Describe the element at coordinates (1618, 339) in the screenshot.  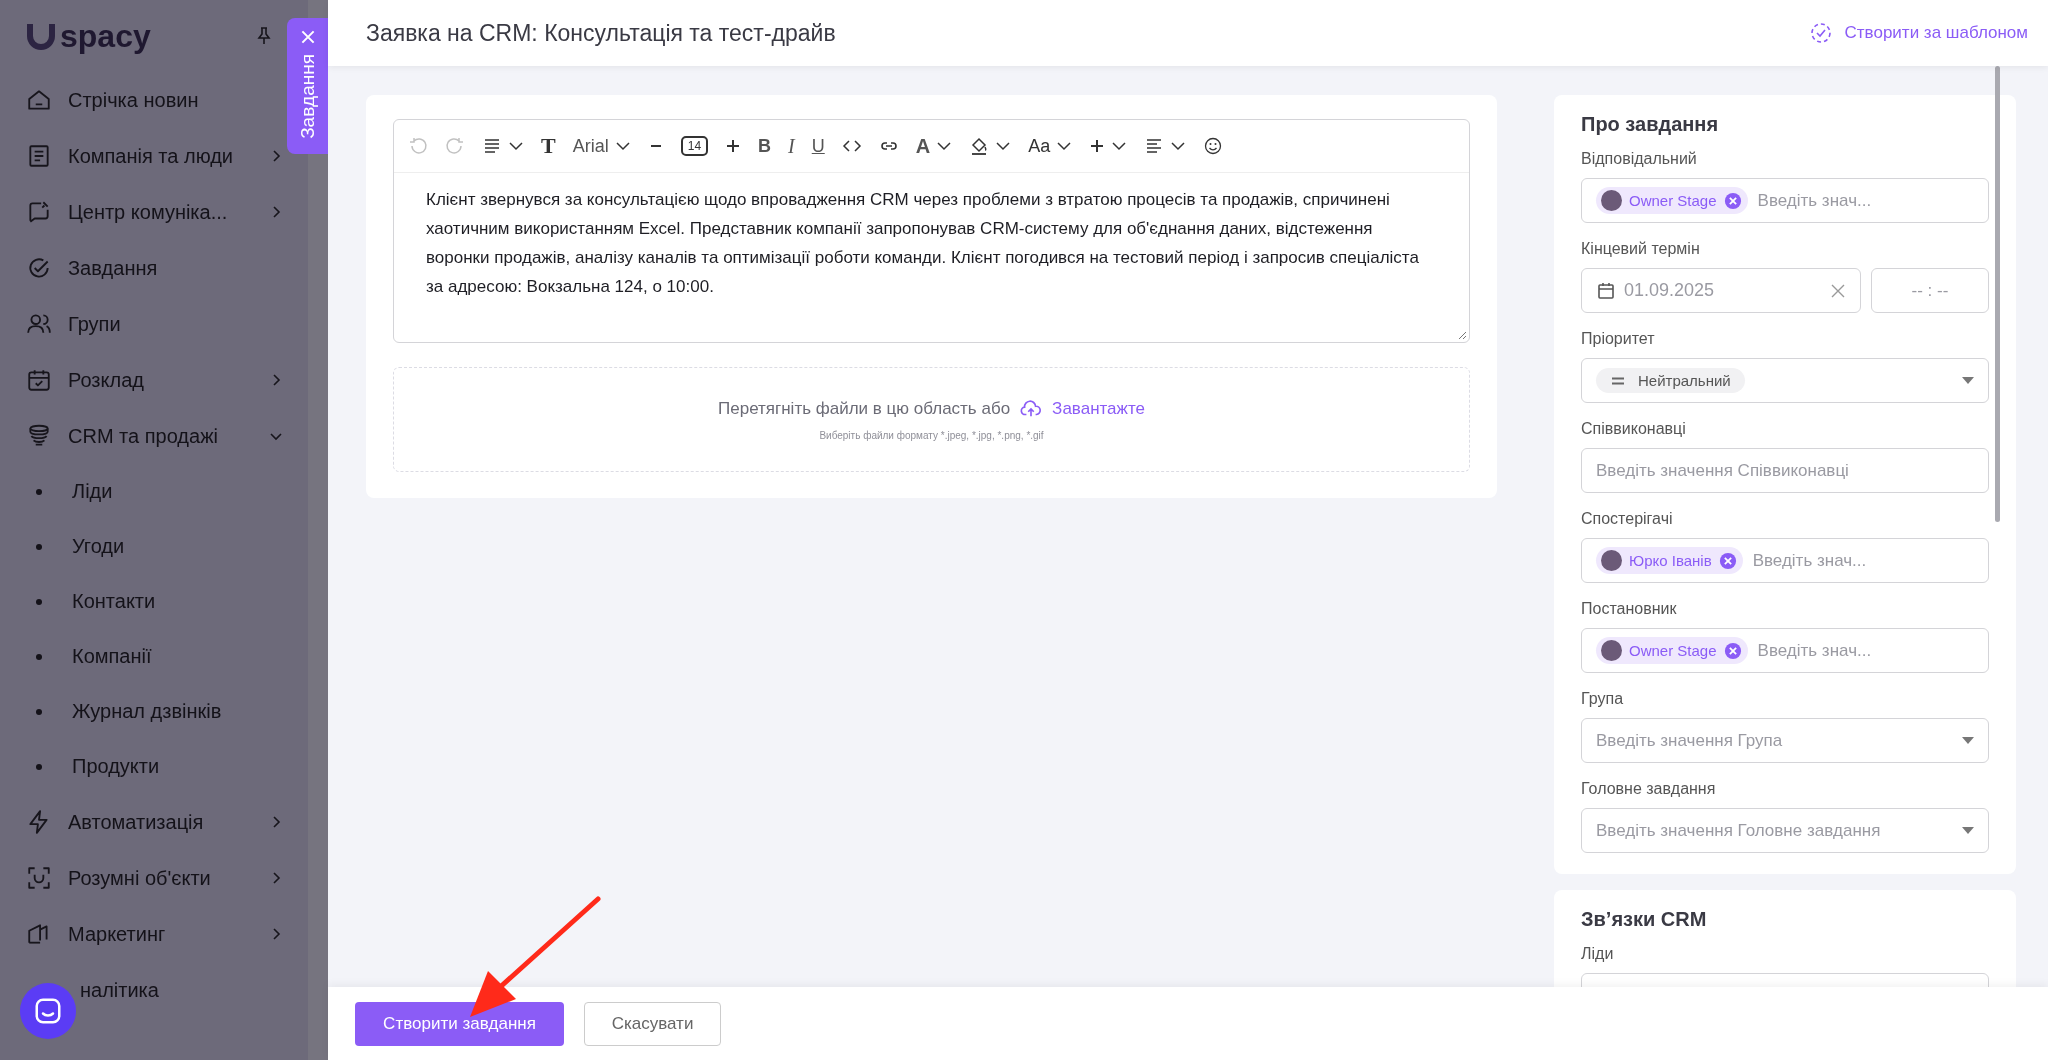
I see `field-label: Пріоритет` at that location.